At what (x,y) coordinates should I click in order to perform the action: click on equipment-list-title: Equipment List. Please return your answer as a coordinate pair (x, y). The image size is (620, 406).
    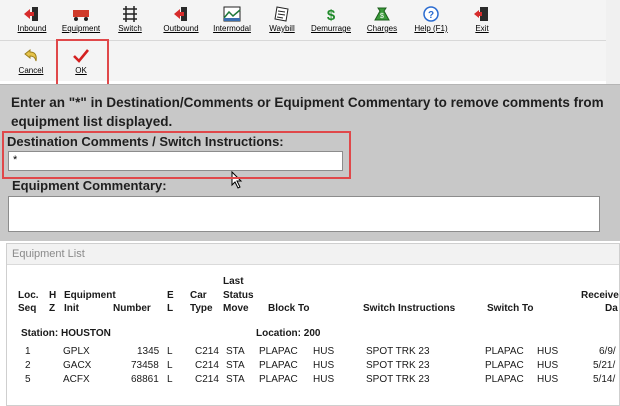
    Looking at the image, I should click on (48, 254).